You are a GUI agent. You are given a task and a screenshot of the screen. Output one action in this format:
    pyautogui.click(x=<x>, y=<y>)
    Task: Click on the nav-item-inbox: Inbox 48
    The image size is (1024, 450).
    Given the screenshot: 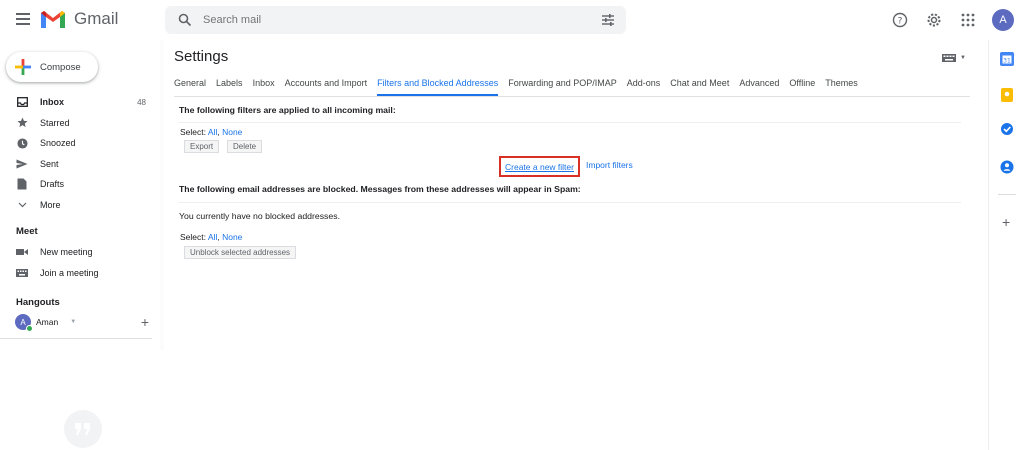 What is the action you would take?
    pyautogui.click(x=78, y=102)
    